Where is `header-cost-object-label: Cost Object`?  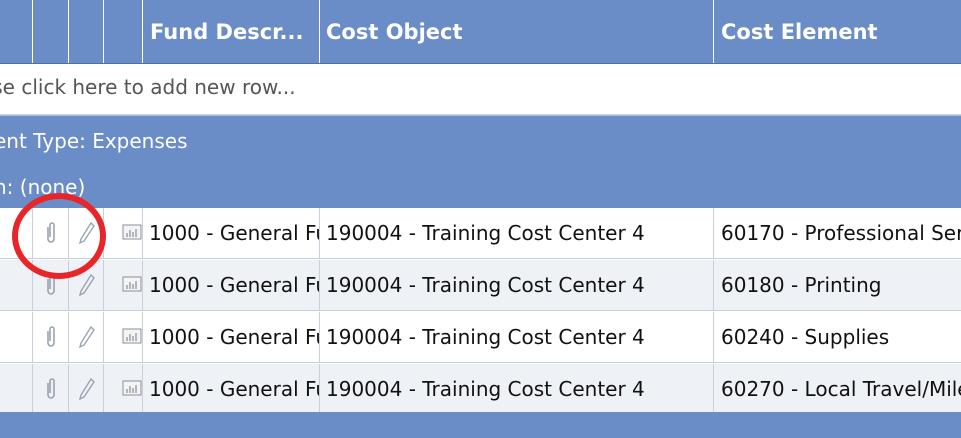
header-cost-object-label: Cost Object is located at coordinates (394, 32).